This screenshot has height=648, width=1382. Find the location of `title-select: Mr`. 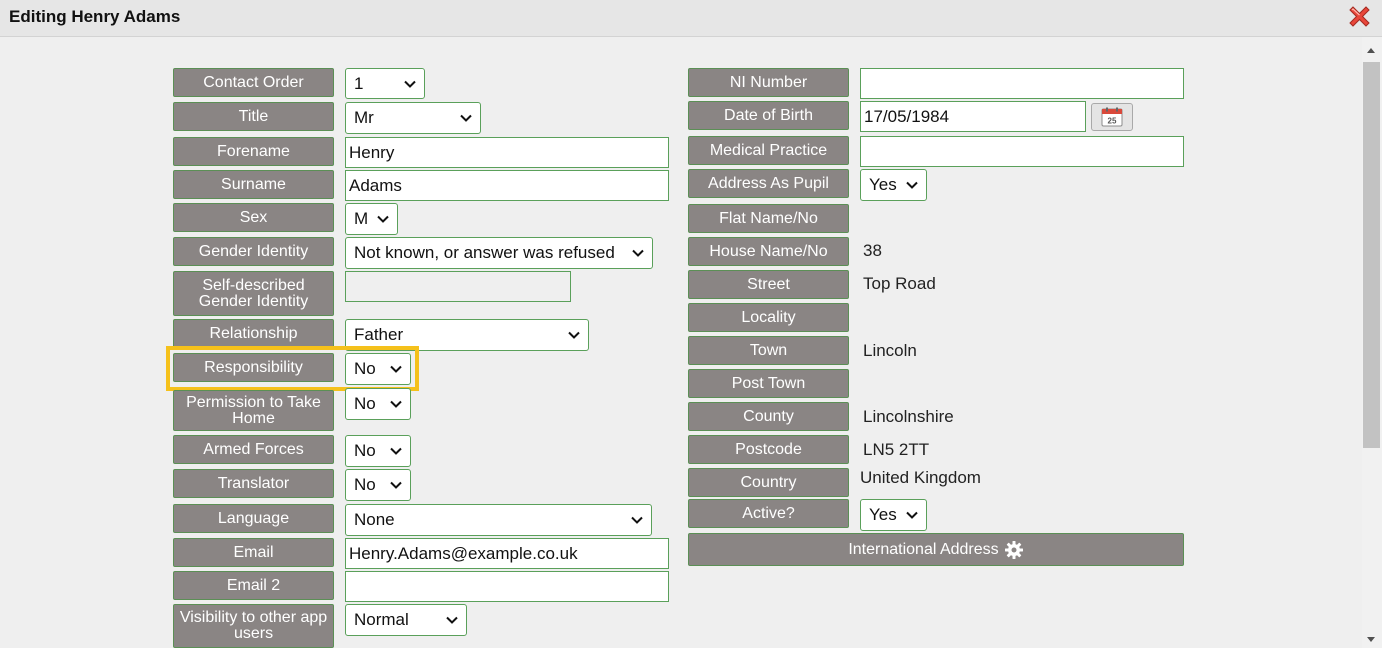

title-select: Mr is located at coordinates (413, 118).